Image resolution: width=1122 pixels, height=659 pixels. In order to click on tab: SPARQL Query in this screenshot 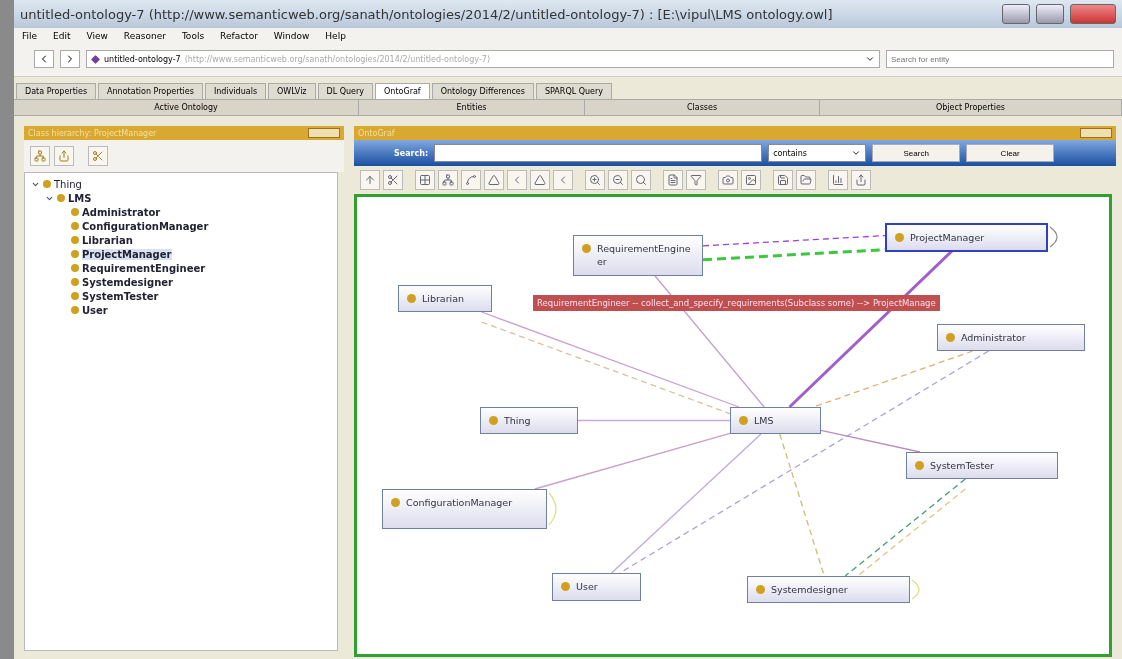, I will do `click(573, 91)`.